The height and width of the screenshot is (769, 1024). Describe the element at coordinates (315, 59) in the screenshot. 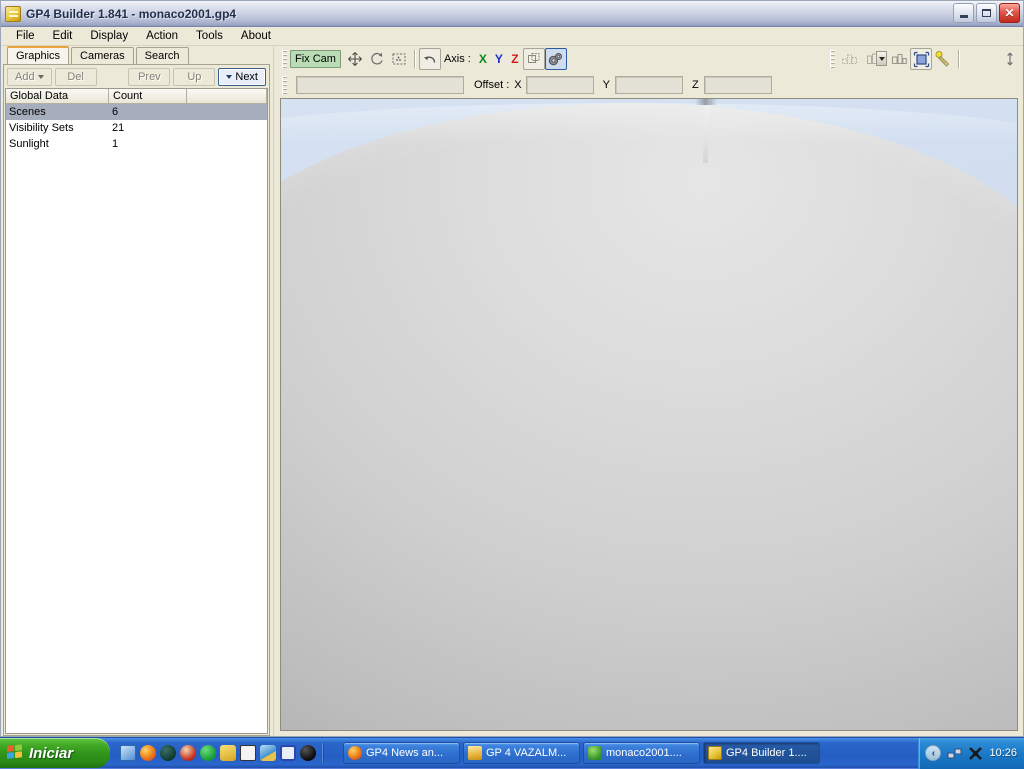

I see `fix-cam-button: Fix Cam` at that location.